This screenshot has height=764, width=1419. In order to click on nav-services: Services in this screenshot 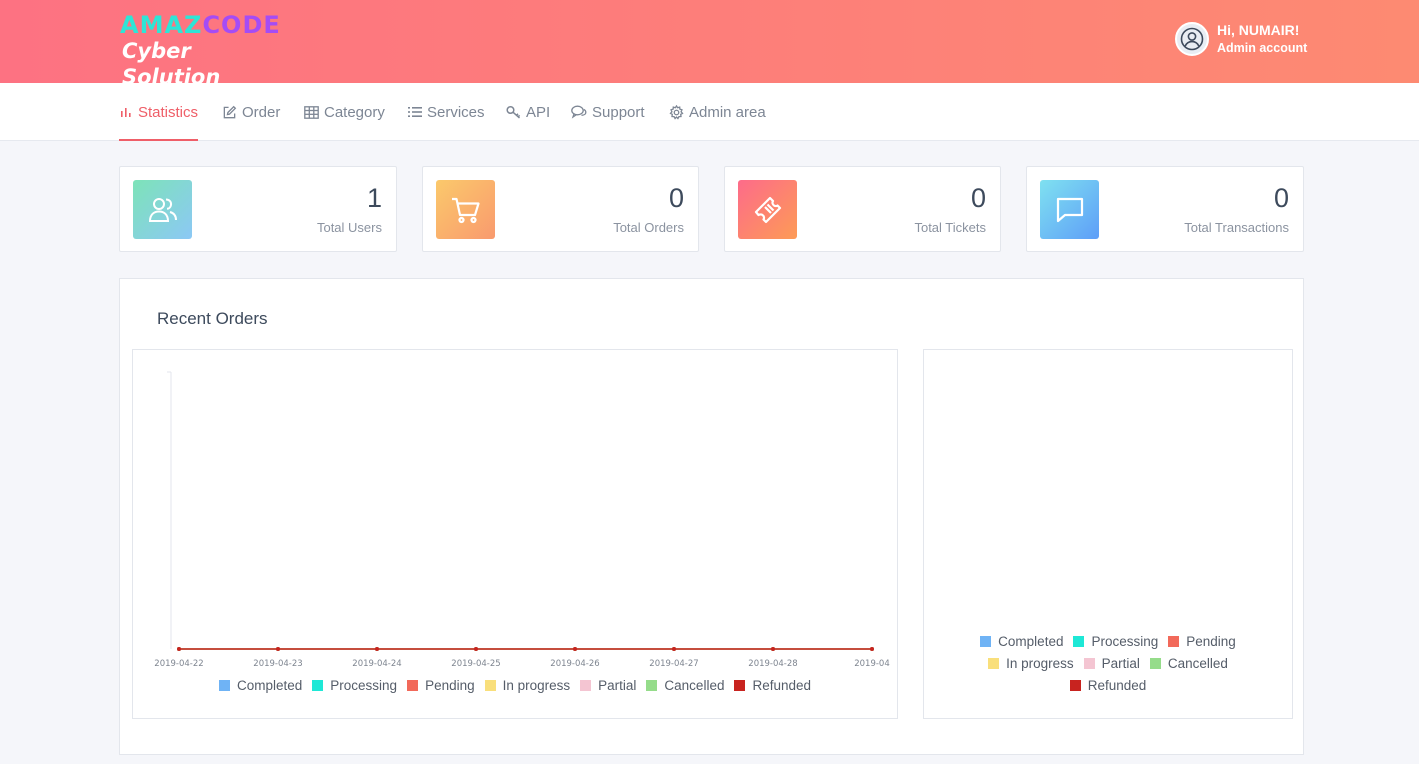, I will do `click(446, 112)`.